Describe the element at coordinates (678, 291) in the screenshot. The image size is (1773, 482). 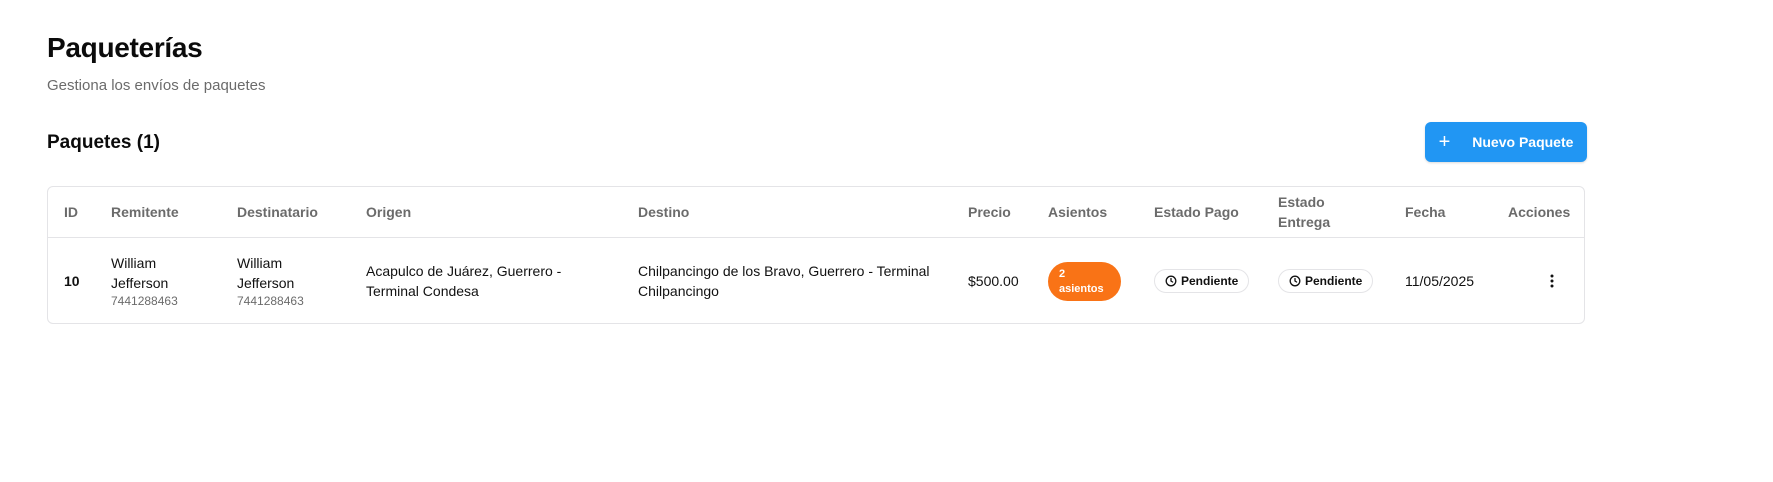
I see `destination-line2: Chilpancingo` at that location.